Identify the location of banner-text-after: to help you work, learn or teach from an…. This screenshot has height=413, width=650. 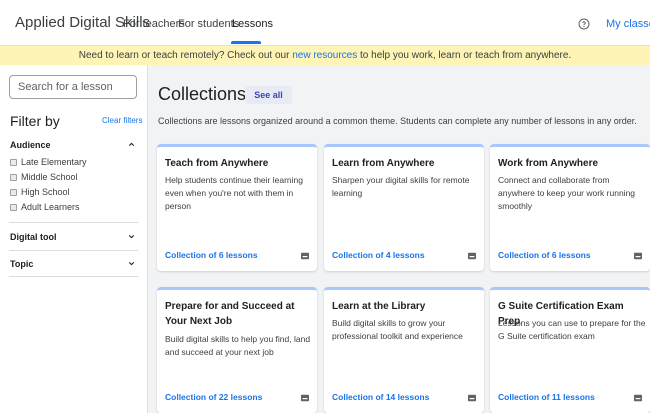
(464, 55).